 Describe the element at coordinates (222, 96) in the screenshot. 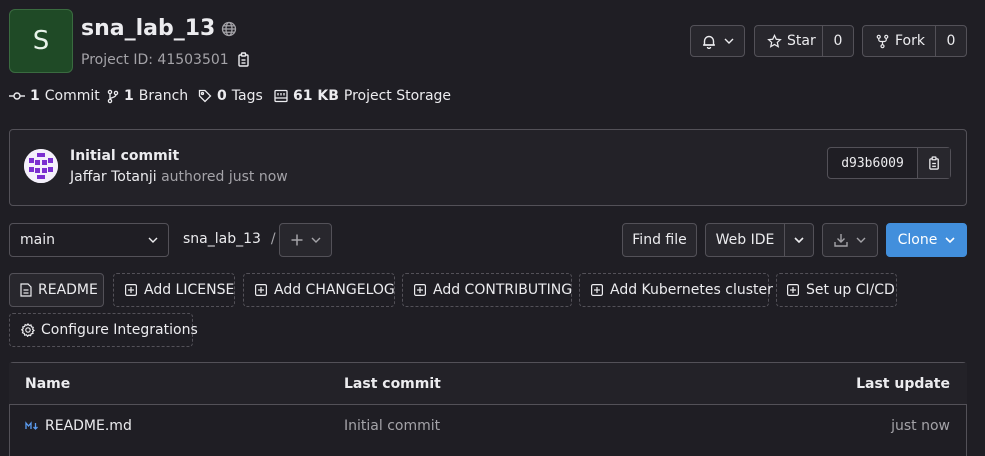

I see `tags-count: 0` at that location.